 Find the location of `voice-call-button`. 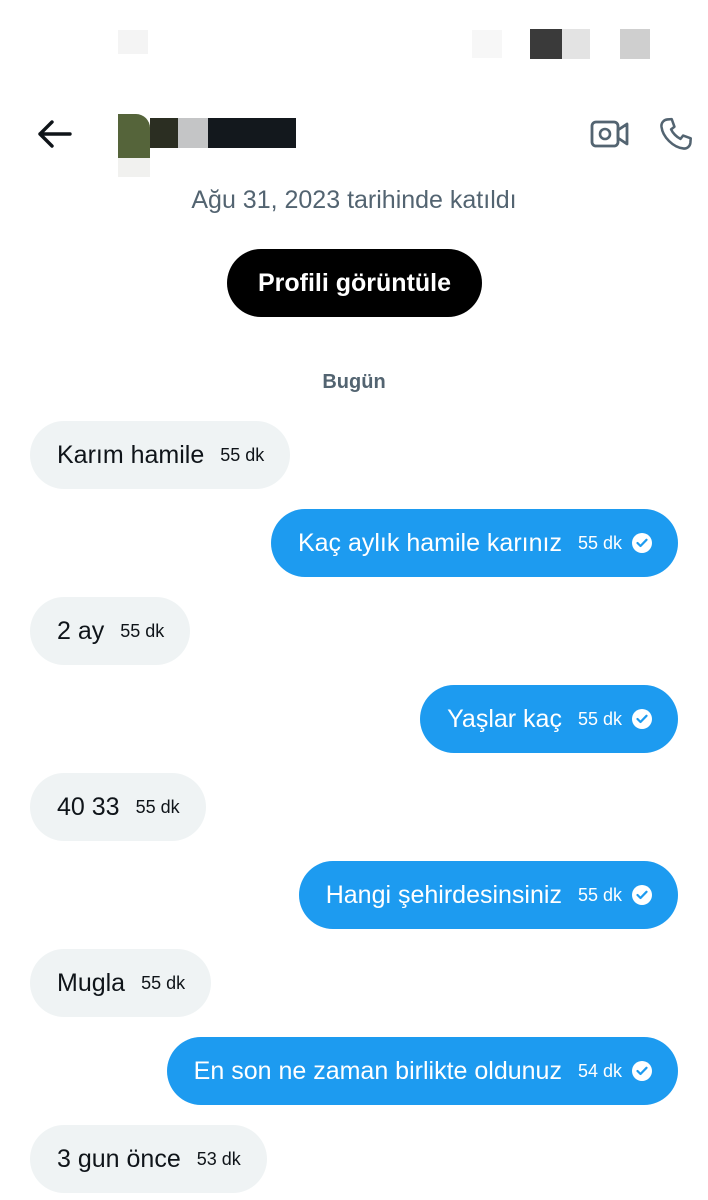

voice-call-button is located at coordinates (676, 134).